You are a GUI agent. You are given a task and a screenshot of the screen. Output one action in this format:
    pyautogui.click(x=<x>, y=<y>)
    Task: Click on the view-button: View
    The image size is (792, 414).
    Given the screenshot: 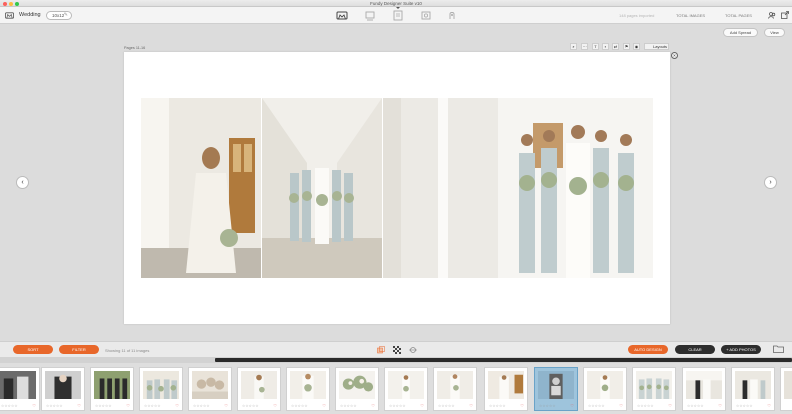 What is the action you would take?
    pyautogui.click(x=774, y=32)
    